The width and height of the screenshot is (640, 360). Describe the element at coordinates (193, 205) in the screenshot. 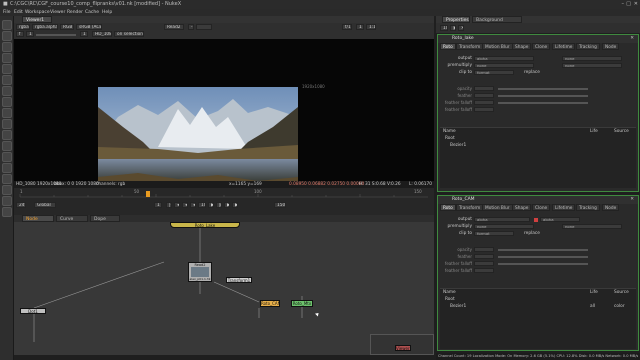

I see `play-back-button: ◀` at that location.